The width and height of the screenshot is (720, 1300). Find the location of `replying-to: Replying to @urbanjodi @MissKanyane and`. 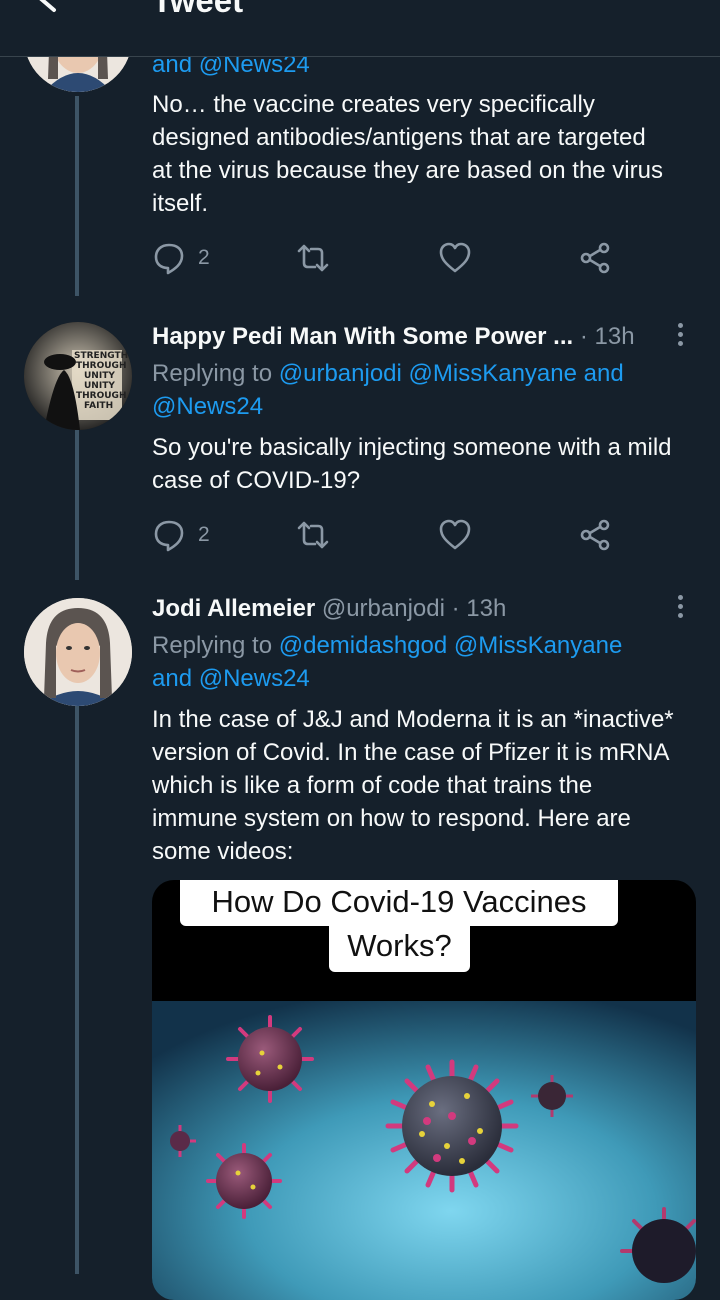

replying-to: Replying to @urbanjodi @MissKanyane and is located at coordinates (388, 373).